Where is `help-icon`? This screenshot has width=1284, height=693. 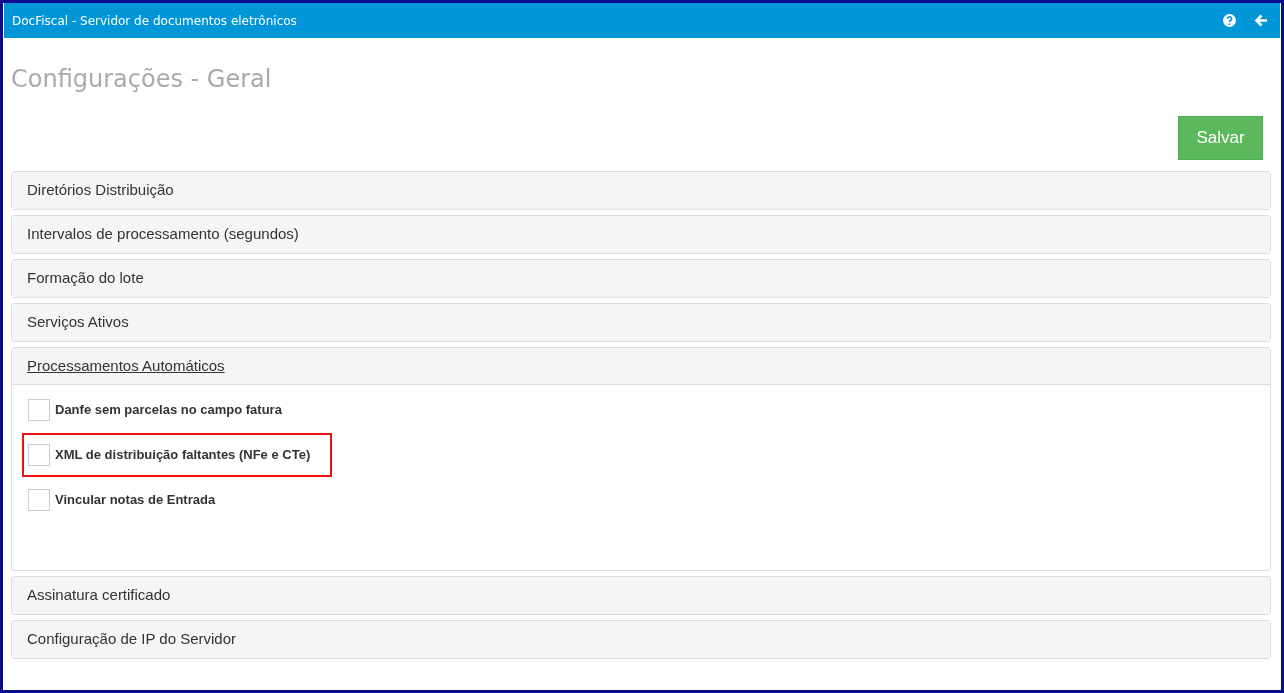
help-icon is located at coordinates (1229, 20).